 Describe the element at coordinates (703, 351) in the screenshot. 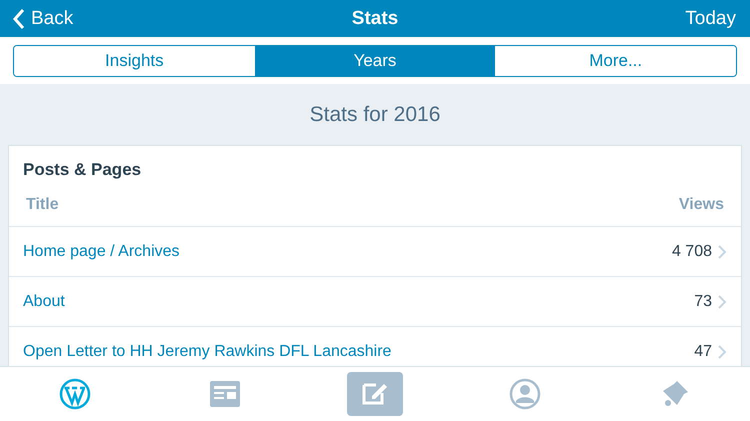

I see `view-count: 47` at that location.